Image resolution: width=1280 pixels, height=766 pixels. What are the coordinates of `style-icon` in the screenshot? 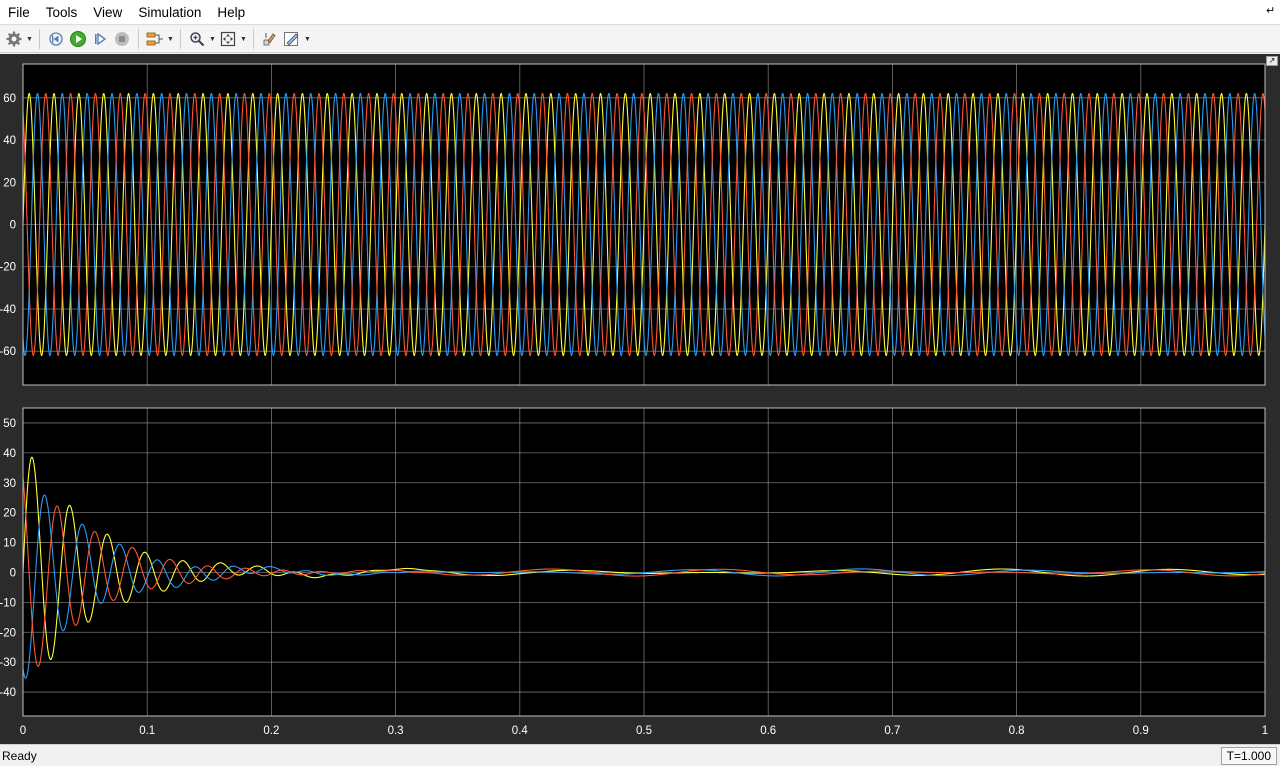 It's located at (292, 39).